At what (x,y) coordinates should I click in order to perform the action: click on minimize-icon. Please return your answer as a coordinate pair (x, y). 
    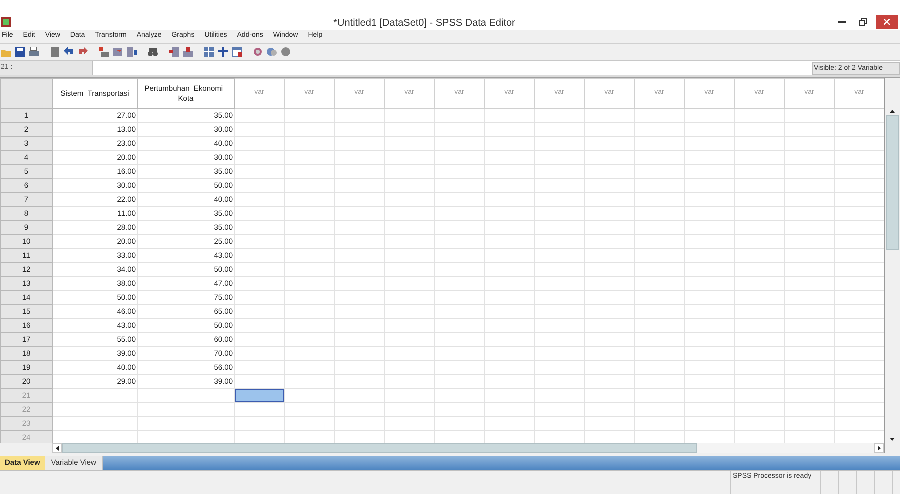
    Looking at the image, I should click on (842, 22).